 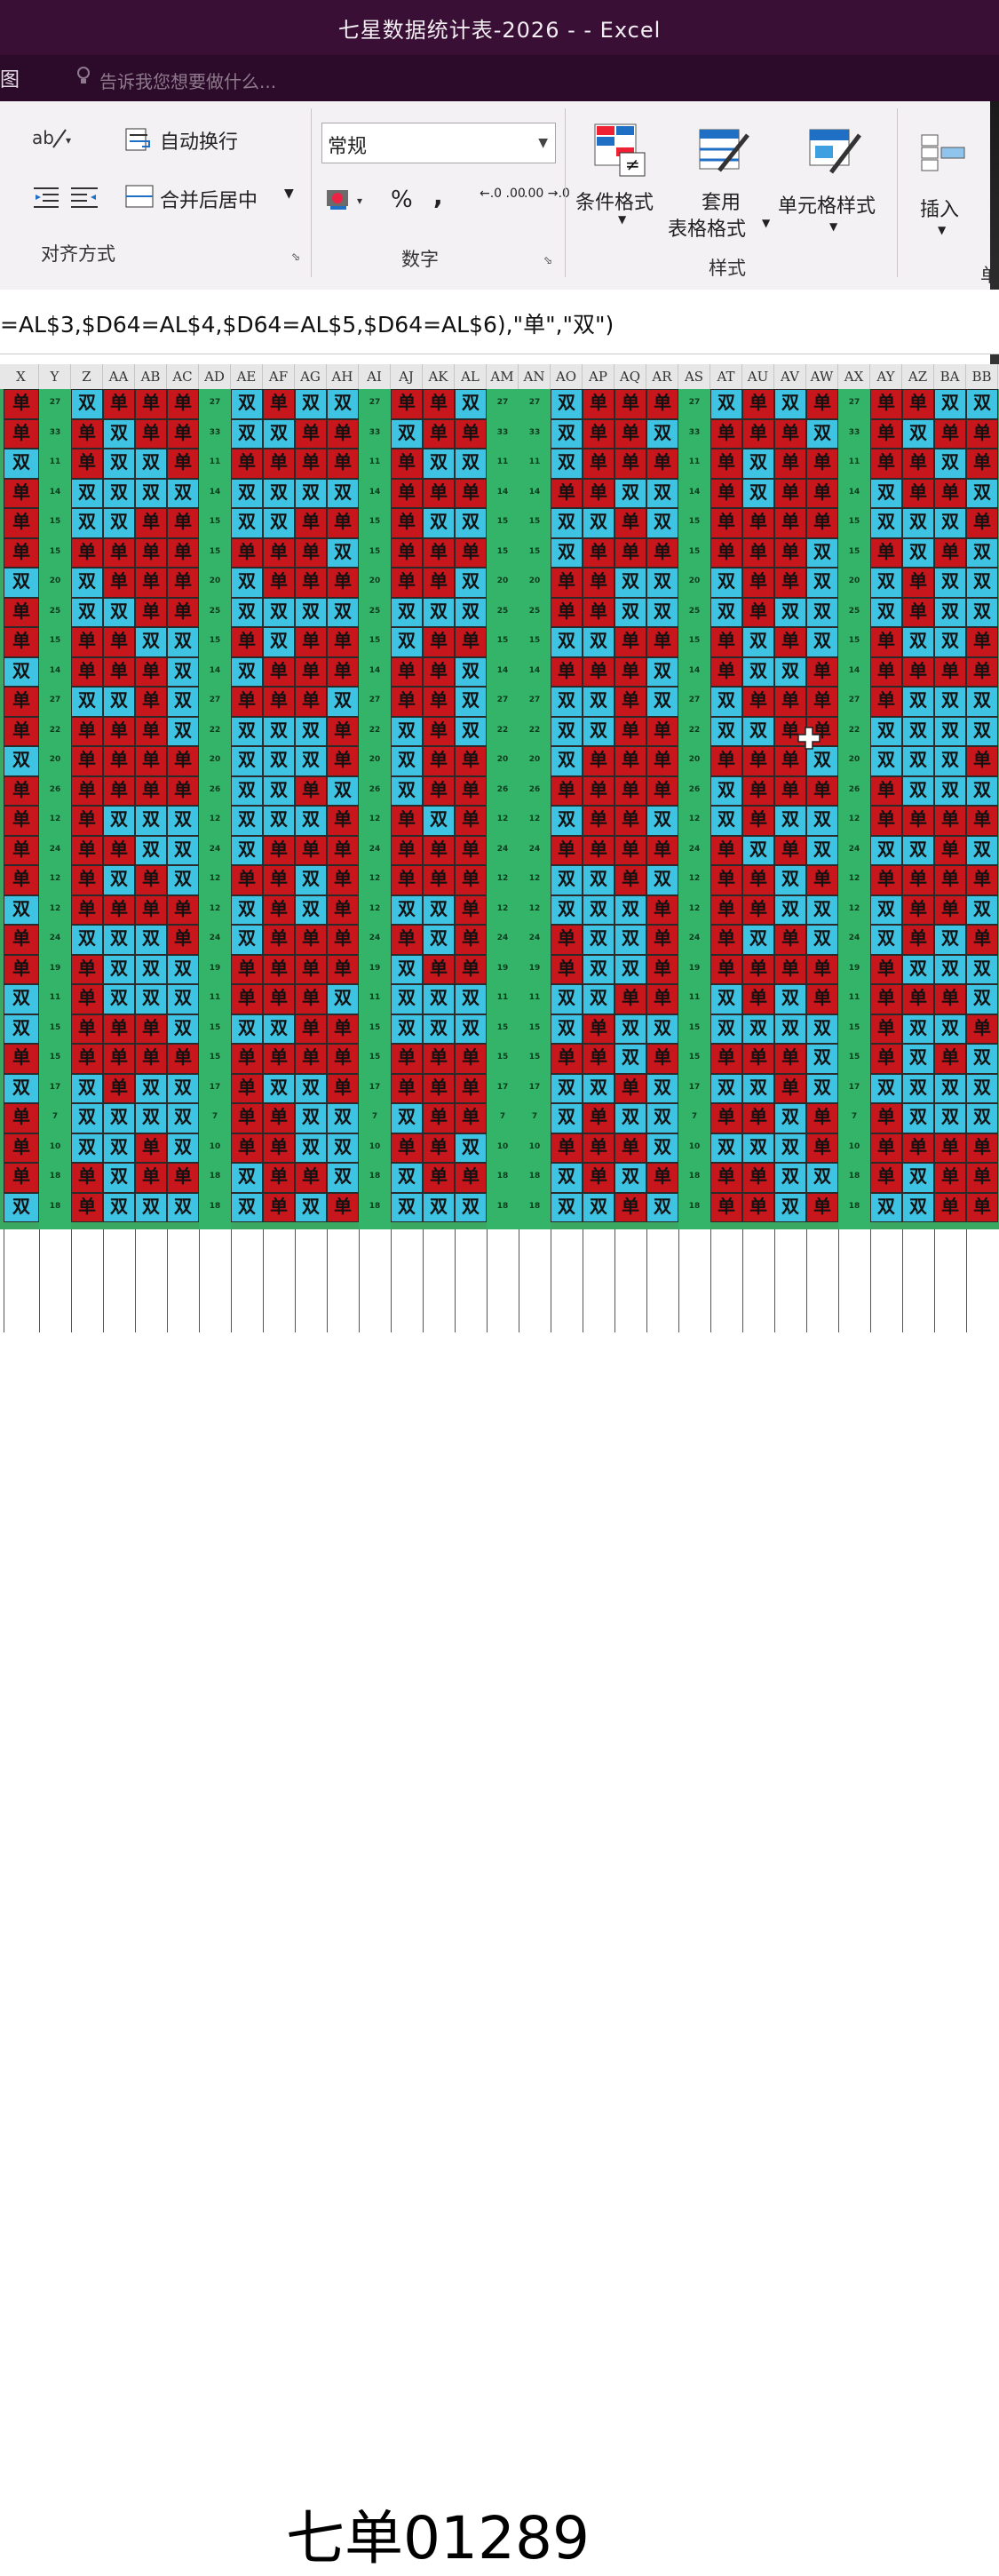 What do you see at coordinates (726, 376) in the screenshot?
I see `column-header: AT` at bounding box center [726, 376].